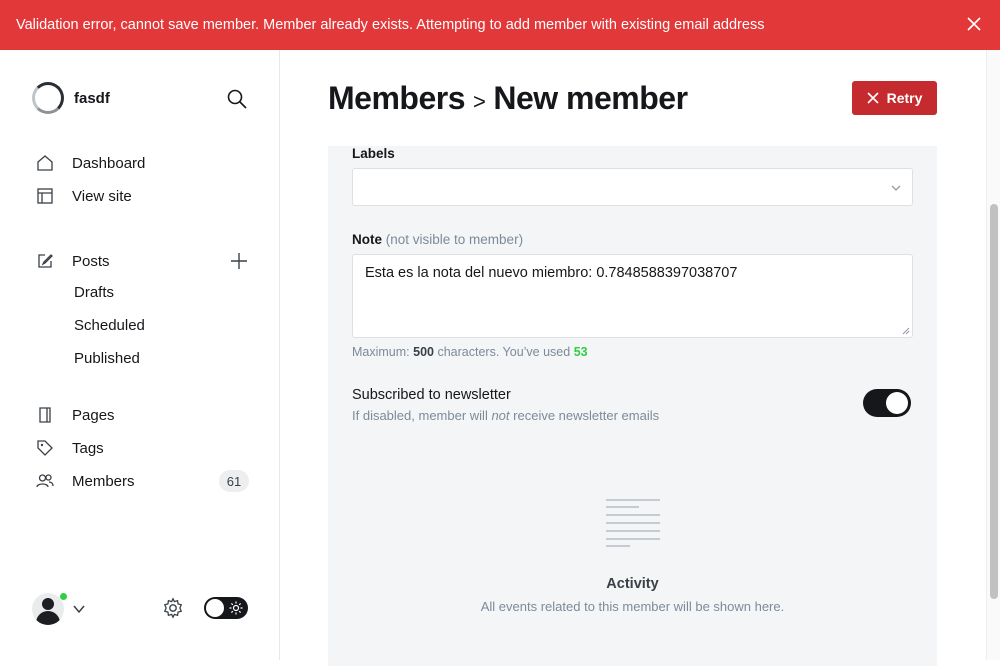 The width and height of the screenshot is (1000, 666). I want to click on nav-posts-label: Posts, so click(91, 261).